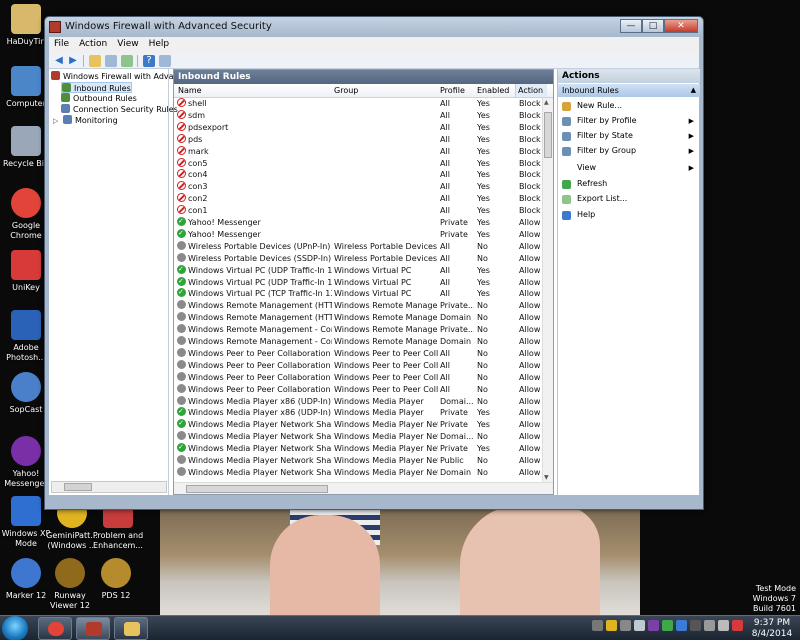 Image resolution: width=800 pixels, height=640 pixels. What do you see at coordinates (631, 26) in the screenshot?
I see `minimize-button: —` at bounding box center [631, 26].